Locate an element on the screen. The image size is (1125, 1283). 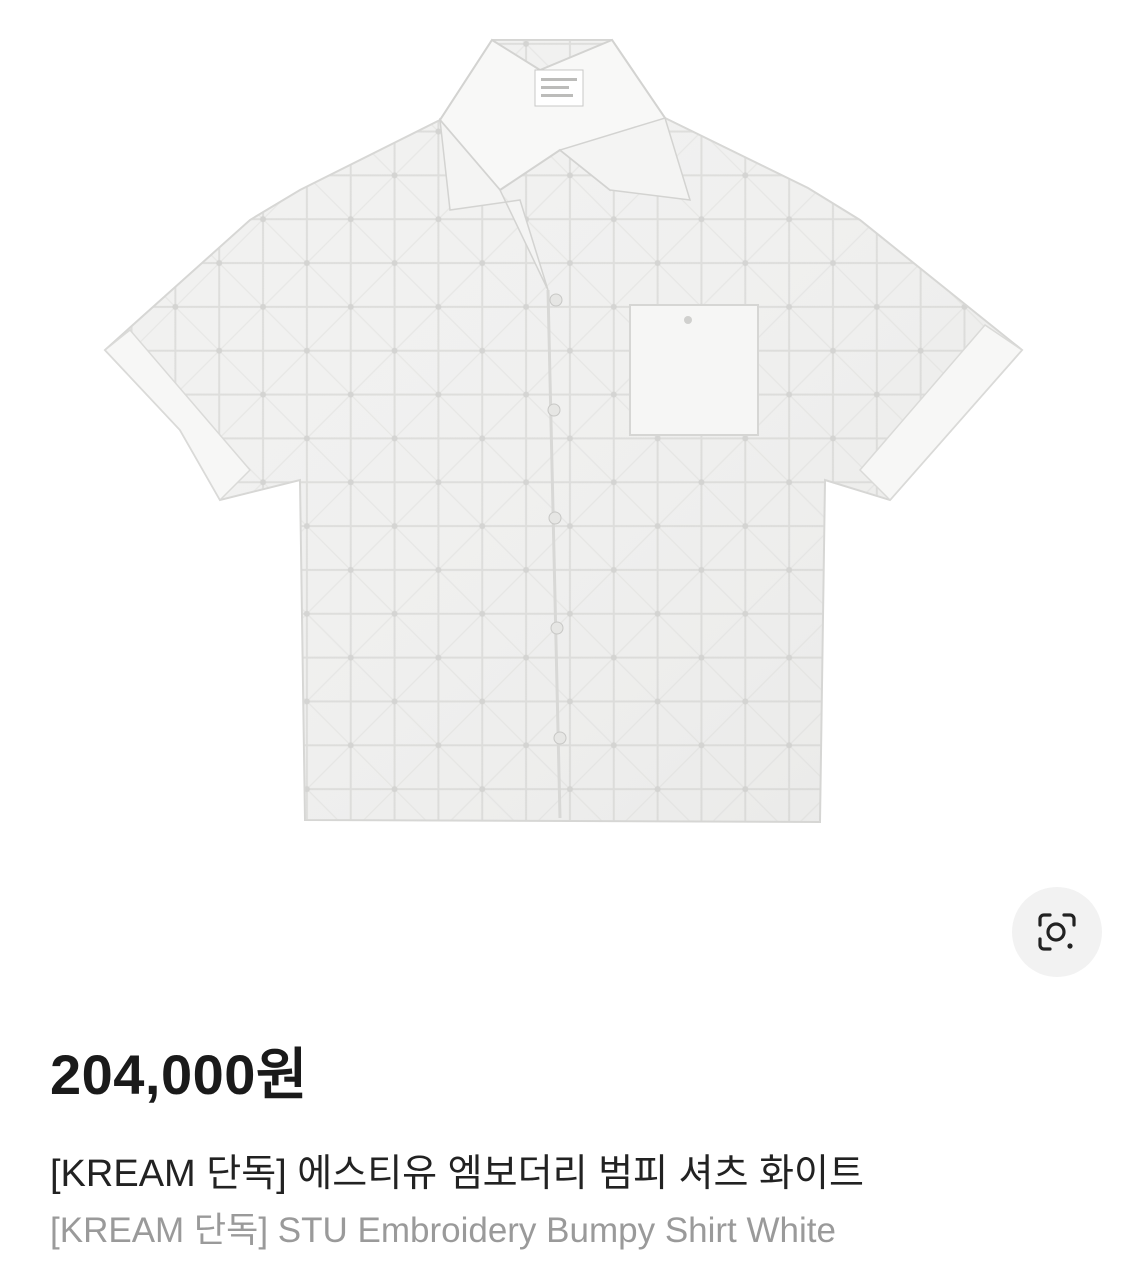
product-price: 204,000원 is located at coordinates (179, 1074).